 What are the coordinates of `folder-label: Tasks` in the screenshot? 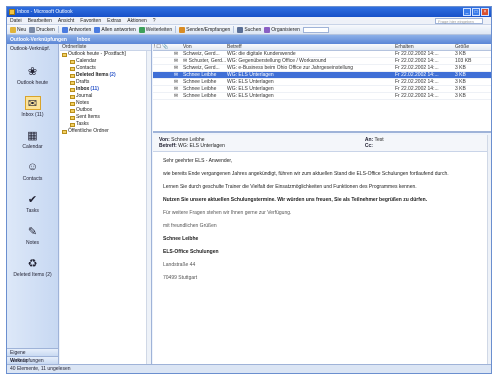 It's located at (82, 124).